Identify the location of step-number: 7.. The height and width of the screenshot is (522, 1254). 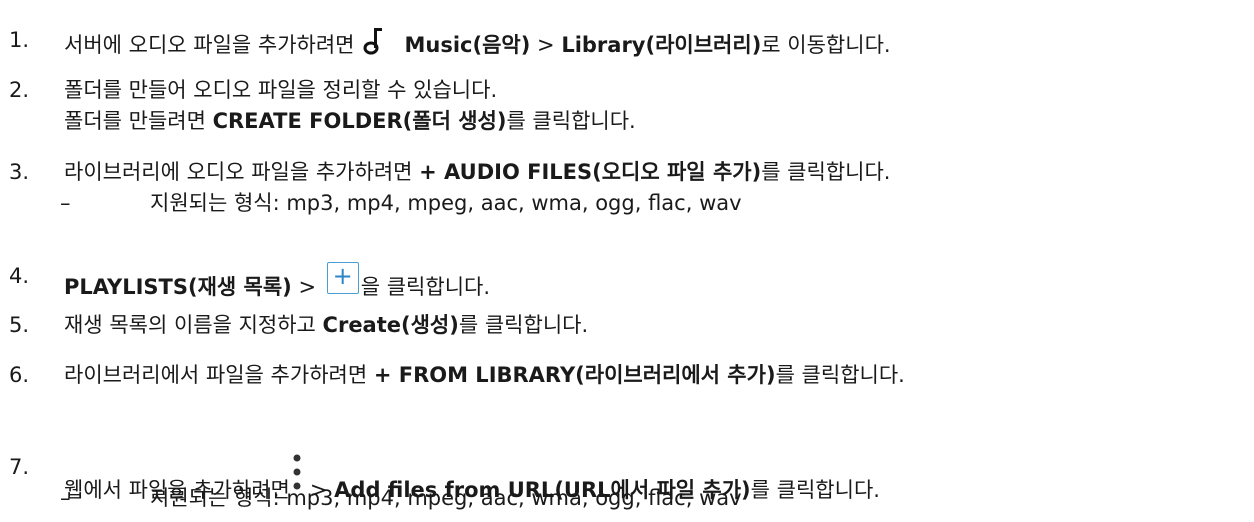
(19, 467).